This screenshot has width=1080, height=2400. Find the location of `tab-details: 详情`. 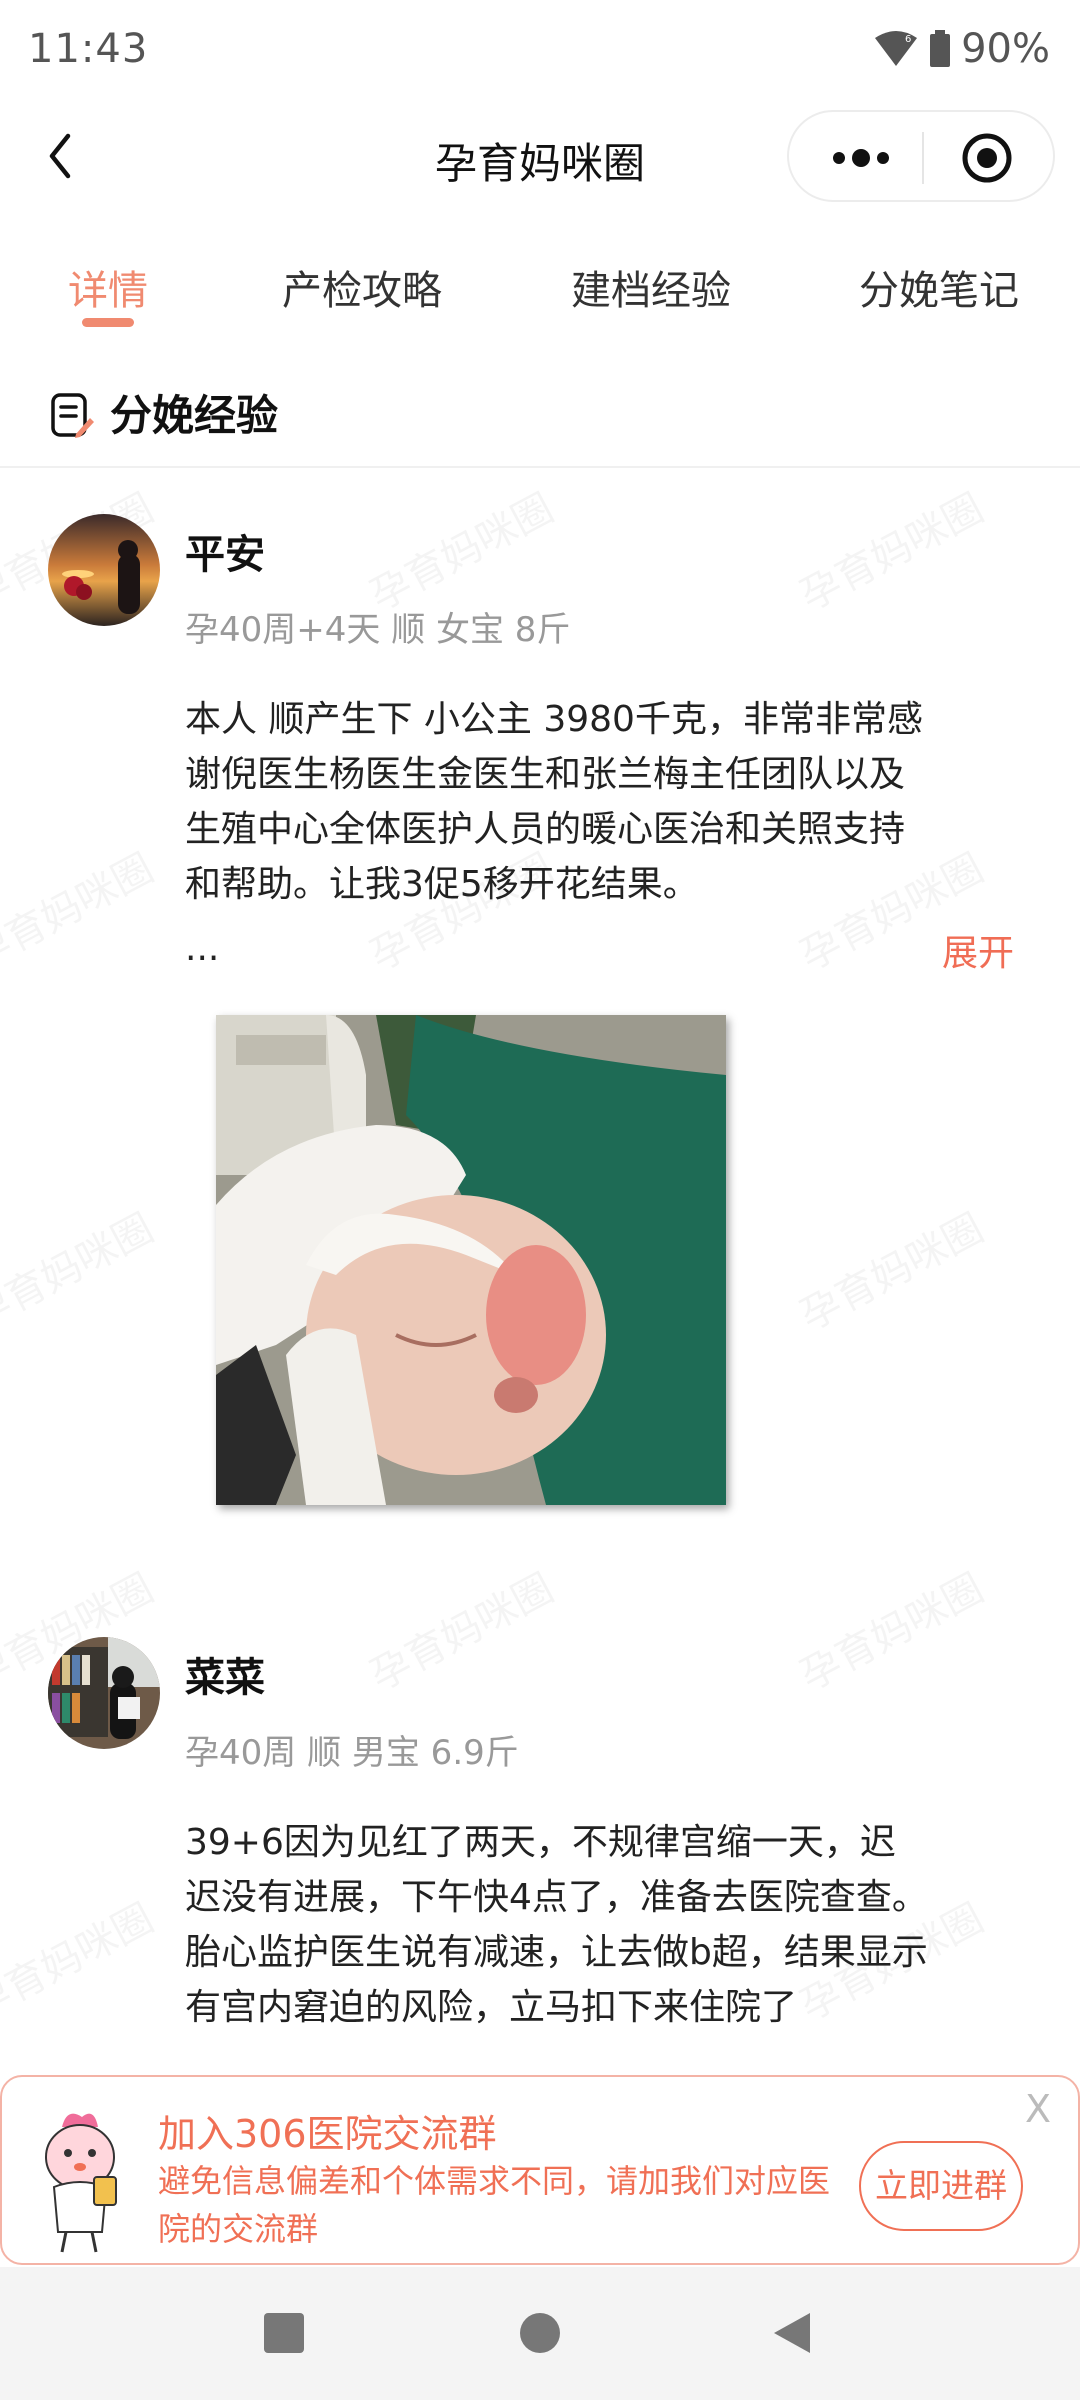

tab-details: 详情 is located at coordinates (108, 287).